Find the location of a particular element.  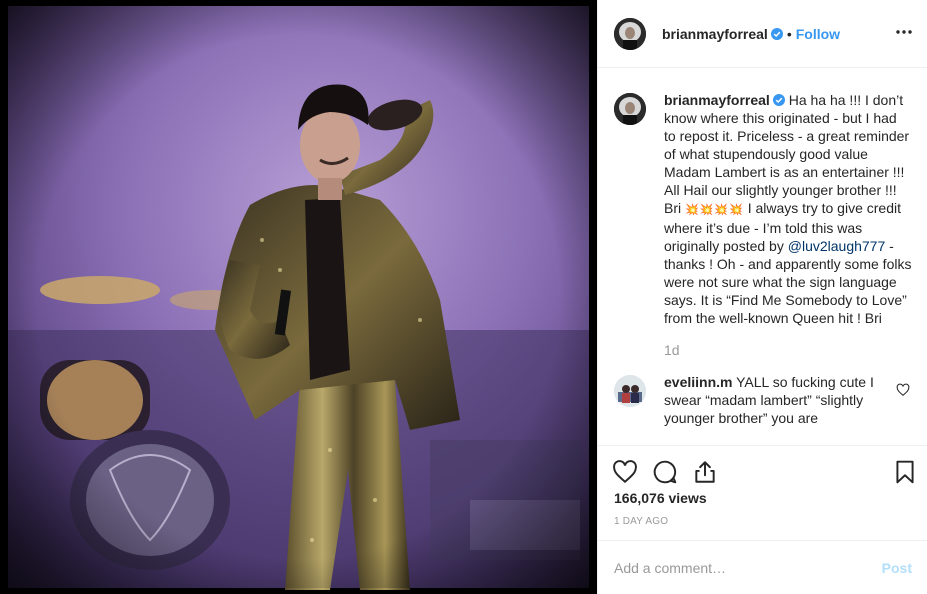

caption-age: 1d is located at coordinates (788, 350).